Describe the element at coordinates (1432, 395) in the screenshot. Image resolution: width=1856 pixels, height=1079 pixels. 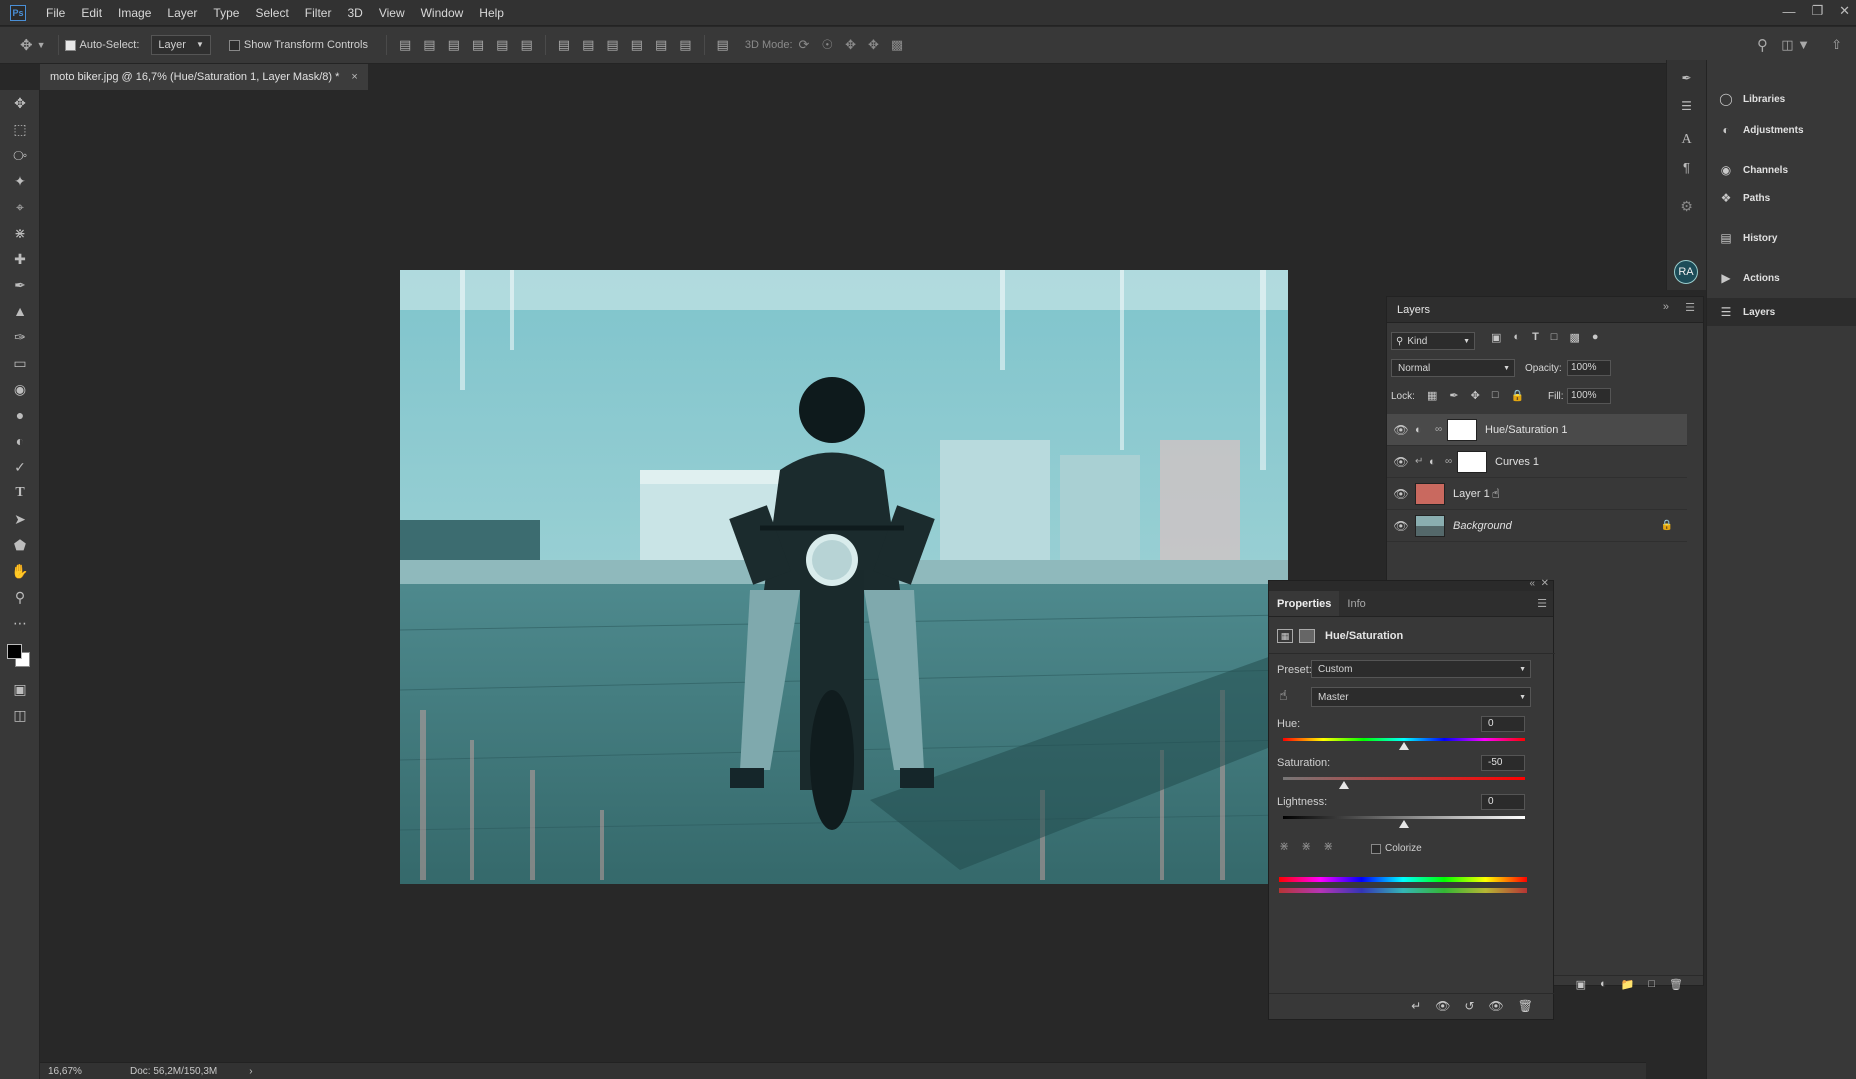
I see `lock-transparent-icon: ▦` at that location.